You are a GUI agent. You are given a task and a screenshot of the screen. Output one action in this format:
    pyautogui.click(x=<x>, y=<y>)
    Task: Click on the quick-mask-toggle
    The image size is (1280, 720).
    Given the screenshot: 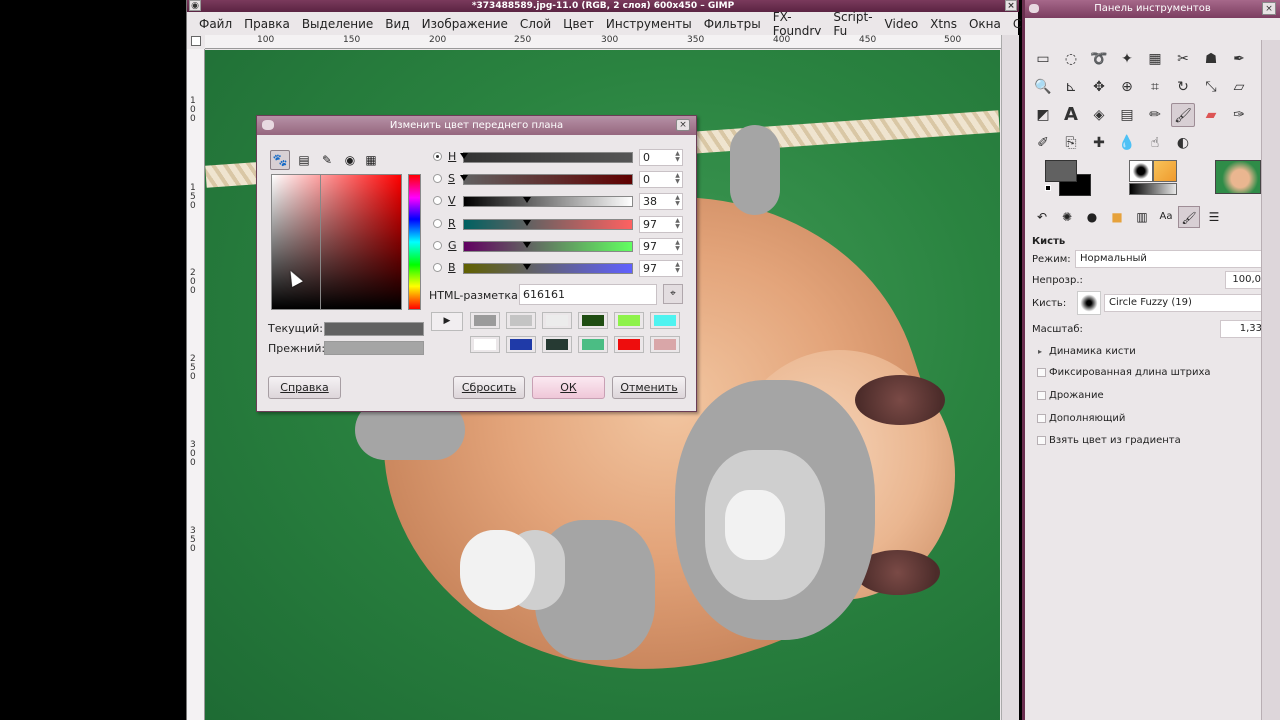 What is the action you would take?
    pyautogui.click(x=196, y=41)
    